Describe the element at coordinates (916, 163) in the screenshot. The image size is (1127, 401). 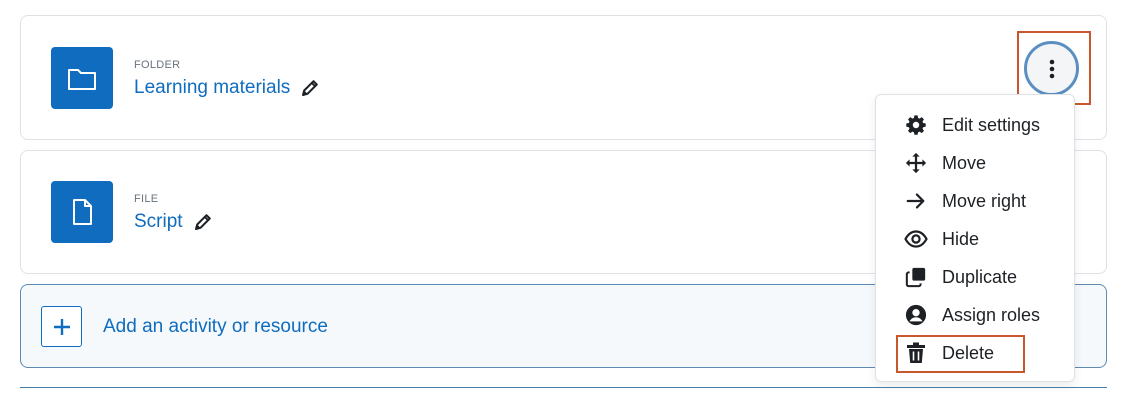
I see `move-arrows-icon` at that location.